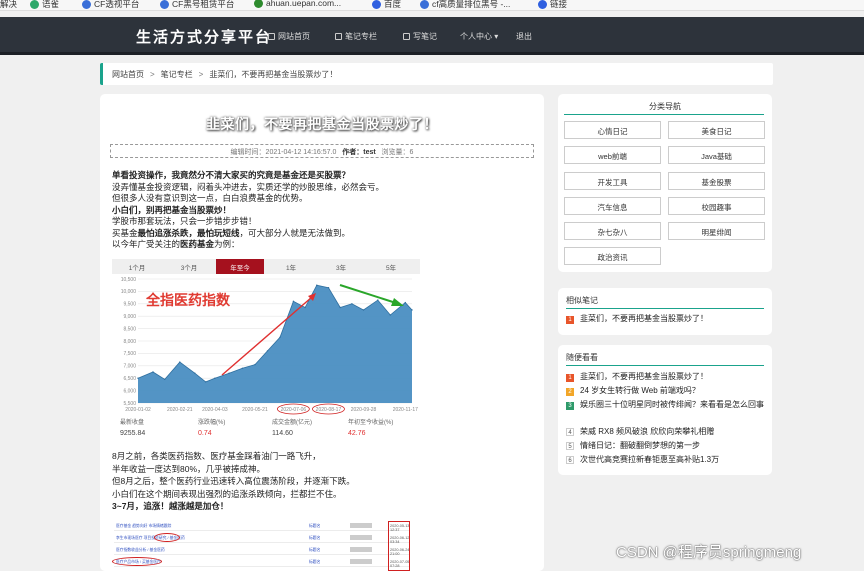 Image resolution: width=864 pixels, height=571 pixels. Describe the element at coordinates (215, 410) in the screenshot. I see `x-tick-label: 2020-04-03` at that location.